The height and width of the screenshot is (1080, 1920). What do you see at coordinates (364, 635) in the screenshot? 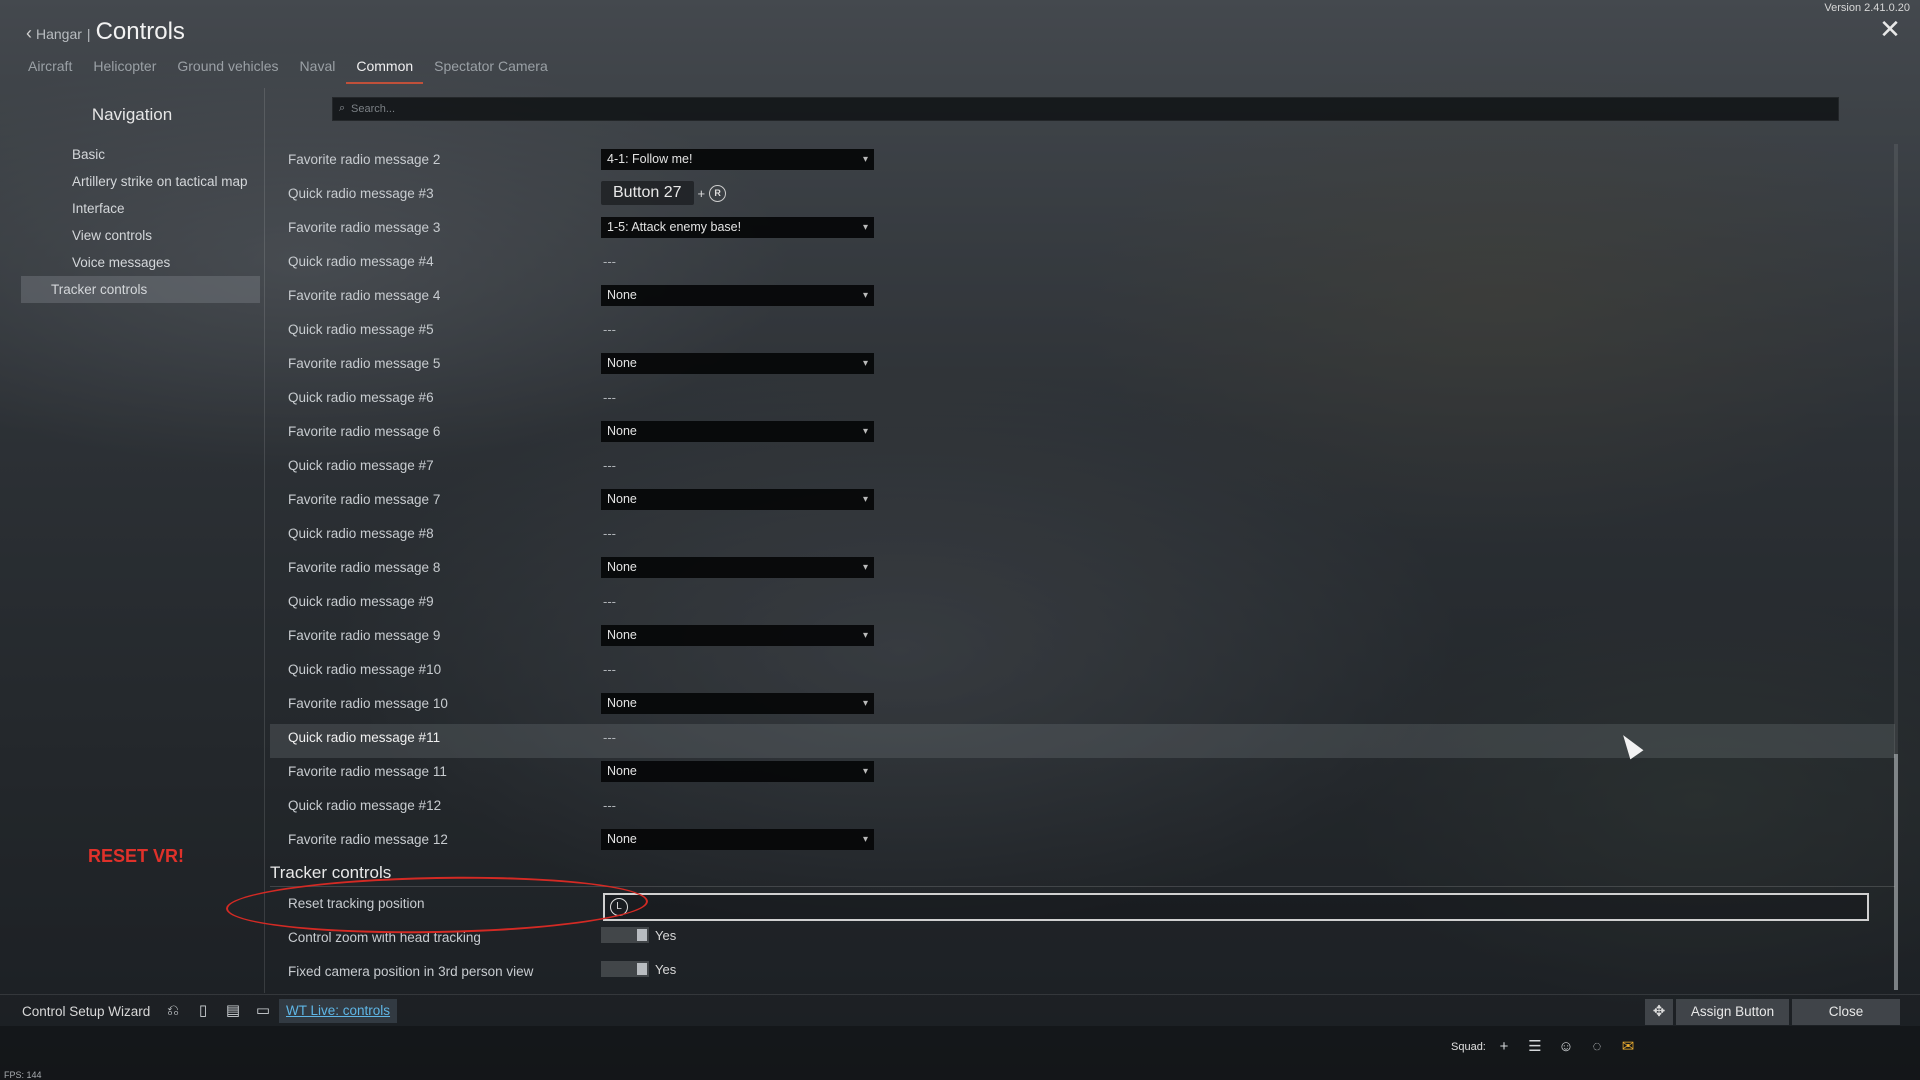
I see `row-label: Favorite radio message 9` at bounding box center [364, 635].